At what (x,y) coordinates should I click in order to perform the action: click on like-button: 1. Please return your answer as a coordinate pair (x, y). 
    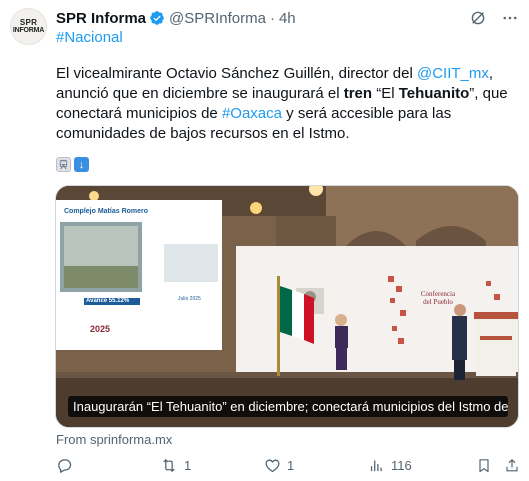
    Looking at the image, I should click on (279, 465).